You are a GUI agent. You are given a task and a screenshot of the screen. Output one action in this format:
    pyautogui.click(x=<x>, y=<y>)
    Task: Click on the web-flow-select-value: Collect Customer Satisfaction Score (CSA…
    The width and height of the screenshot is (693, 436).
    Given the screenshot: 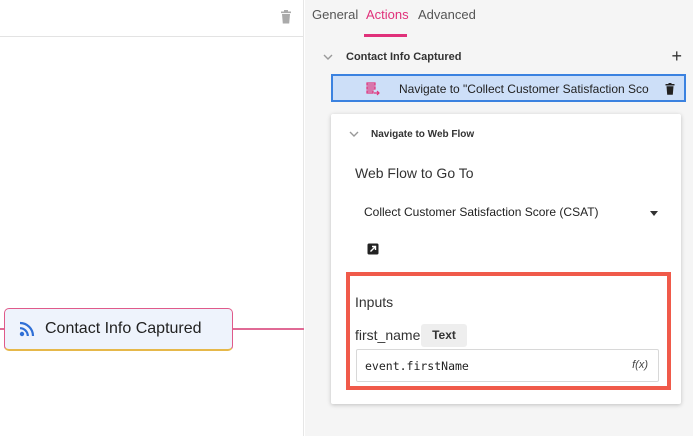 What is the action you would take?
    pyautogui.click(x=481, y=212)
    